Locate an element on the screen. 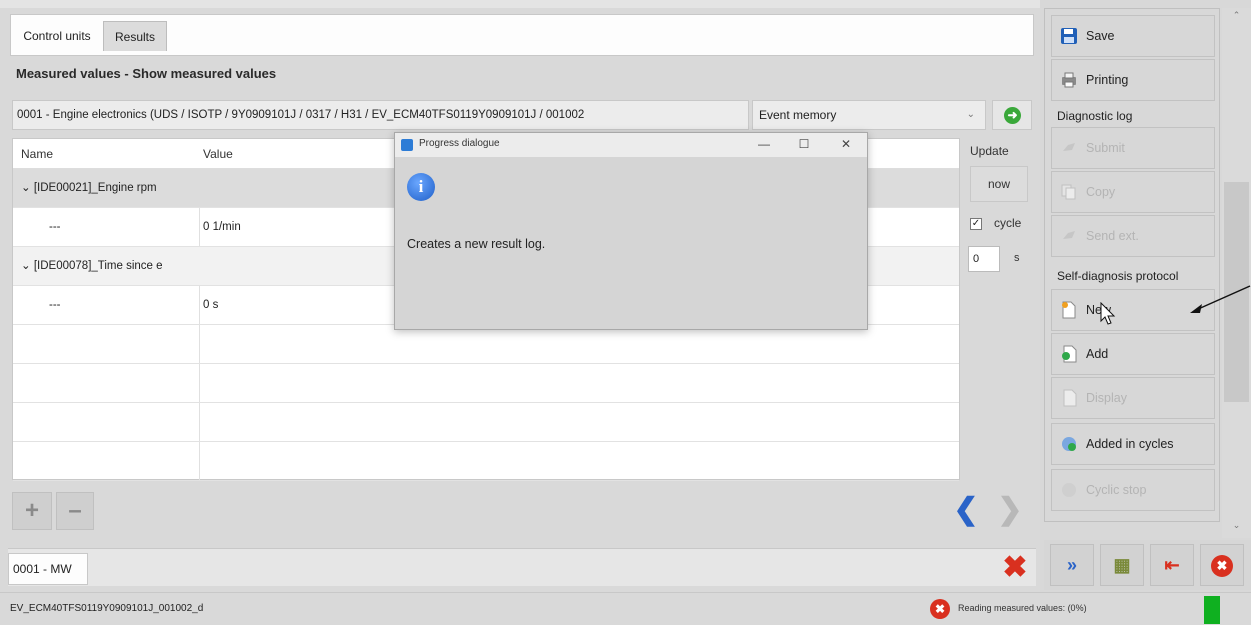 The height and width of the screenshot is (625, 1251). close-x-icon: ✖ is located at coordinates (1015, 568).